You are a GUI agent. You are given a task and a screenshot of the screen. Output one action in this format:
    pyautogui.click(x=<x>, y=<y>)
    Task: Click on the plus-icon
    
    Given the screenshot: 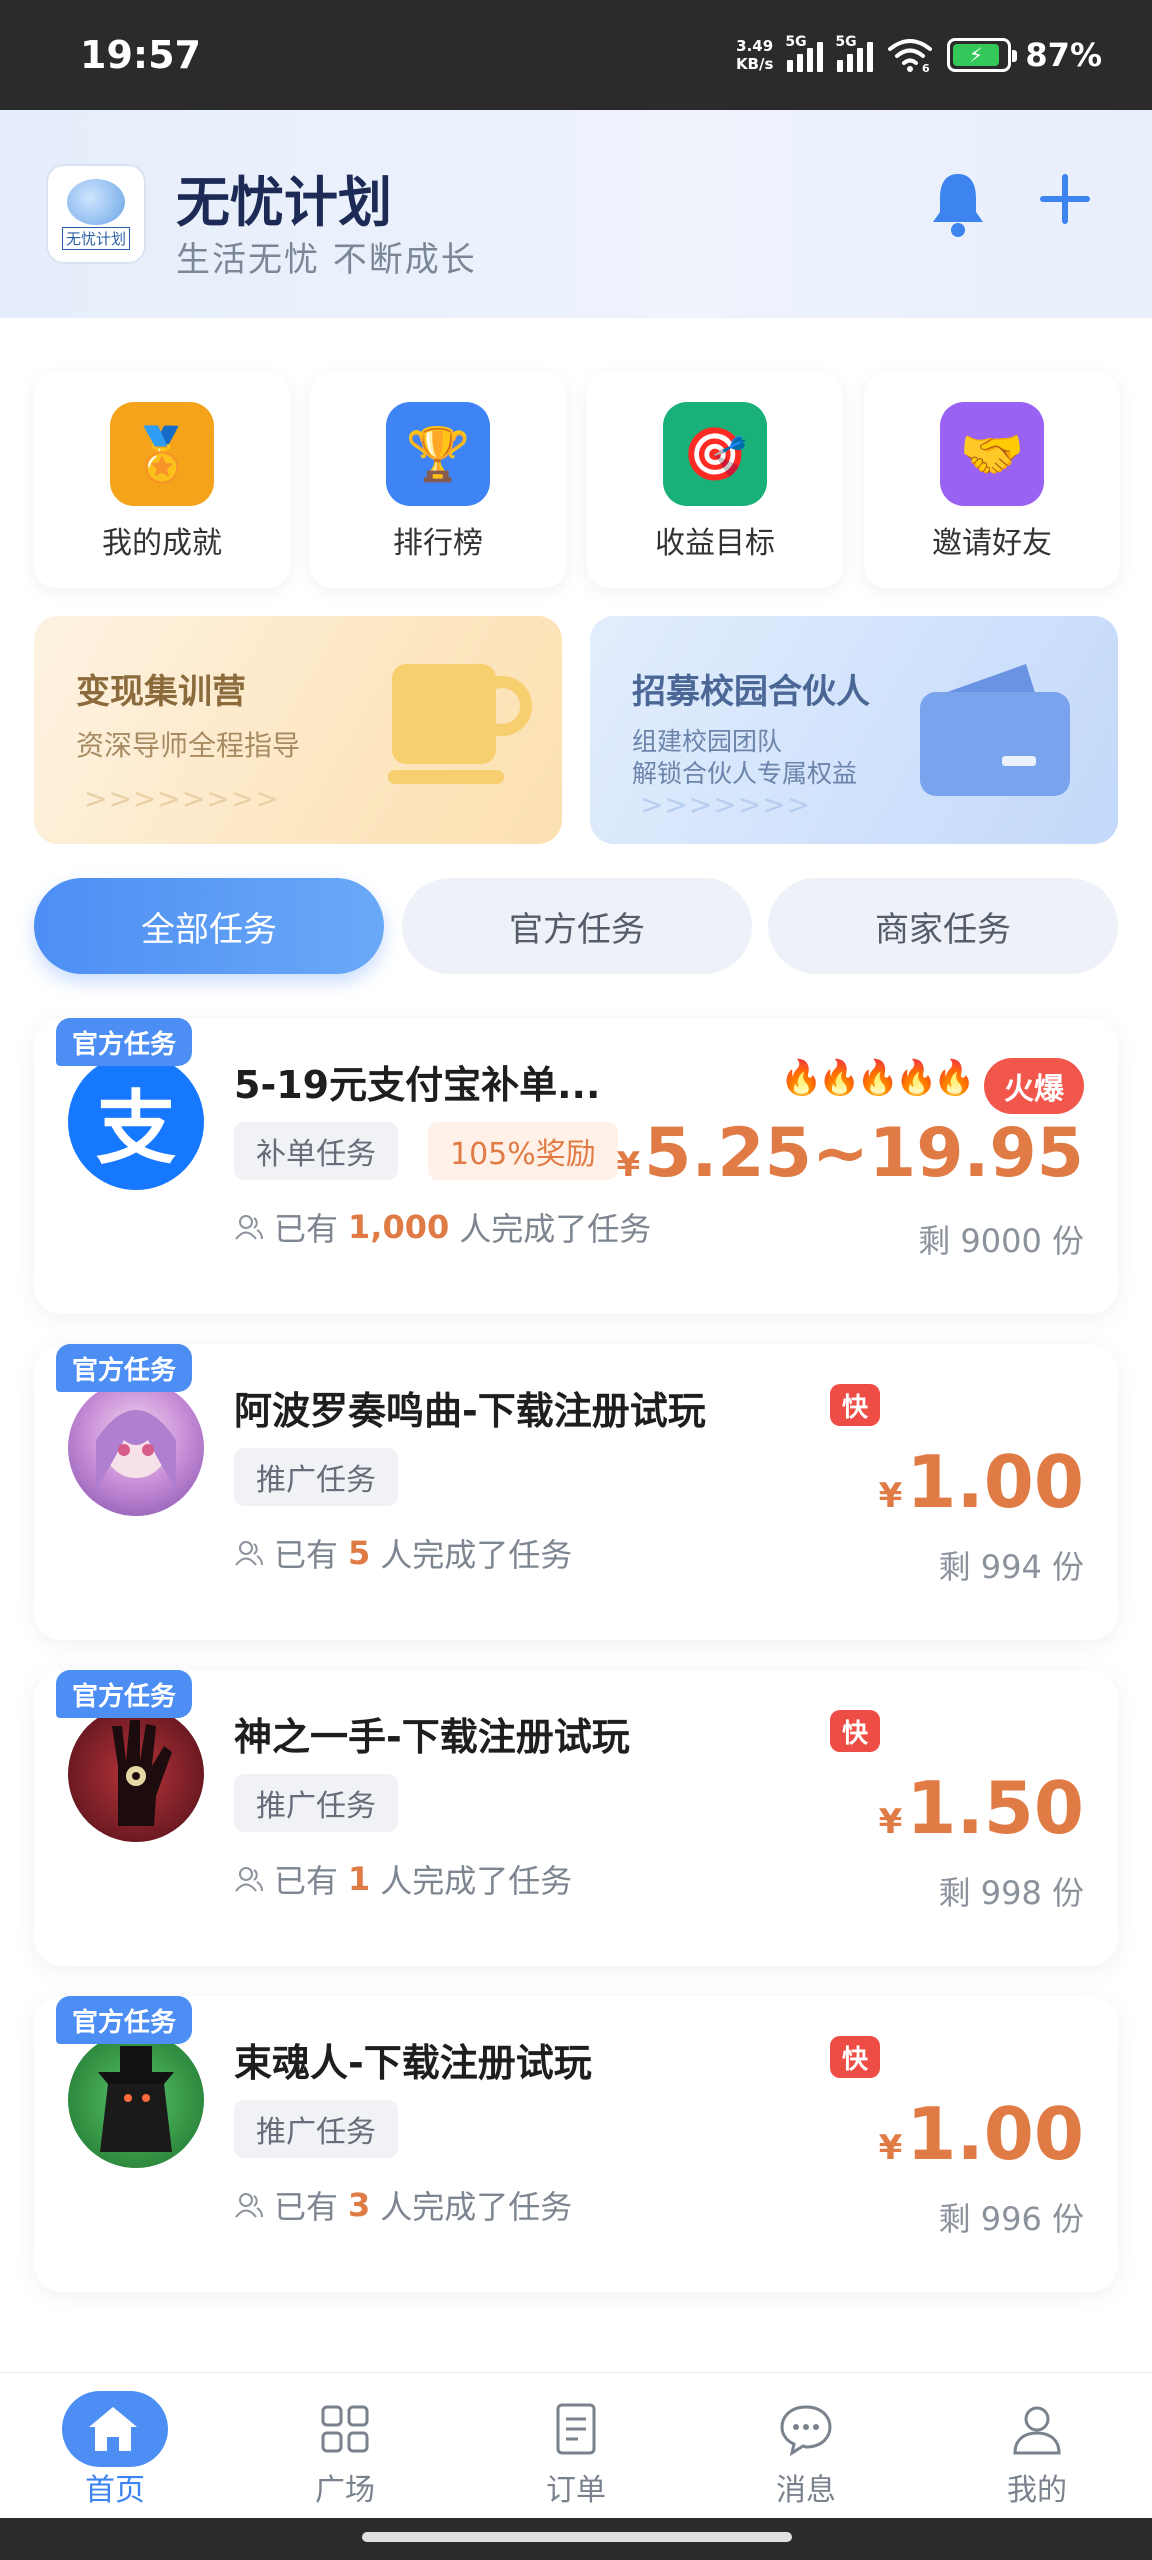 What is the action you would take?
    pyautogui.click(x=1065, y=199)
    